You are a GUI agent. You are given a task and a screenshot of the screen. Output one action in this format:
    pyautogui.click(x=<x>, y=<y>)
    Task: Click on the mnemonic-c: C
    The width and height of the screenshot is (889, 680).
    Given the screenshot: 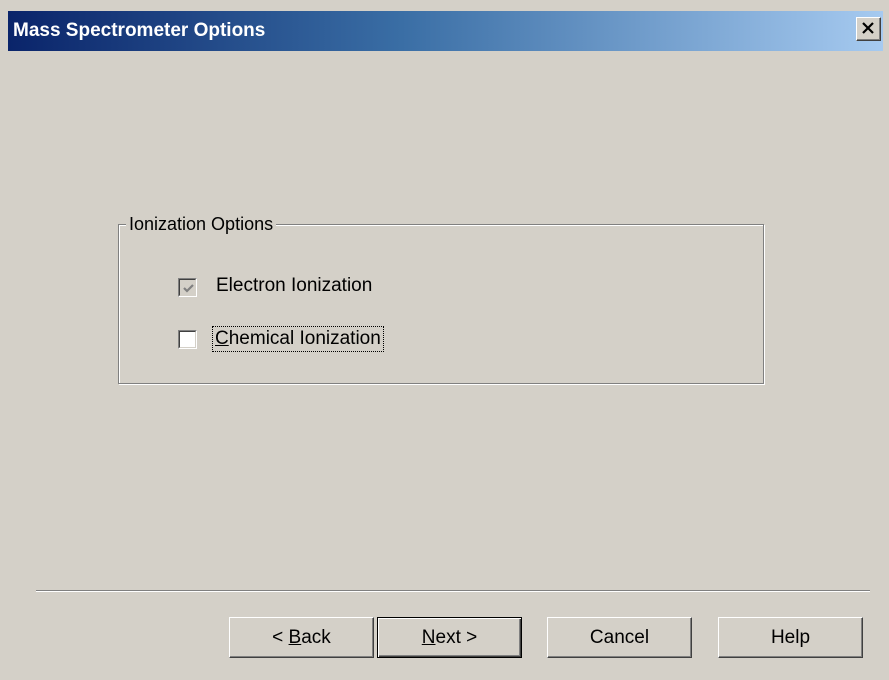 What is the action you would take?
    pyautogui.click(x=222, y=338)
    